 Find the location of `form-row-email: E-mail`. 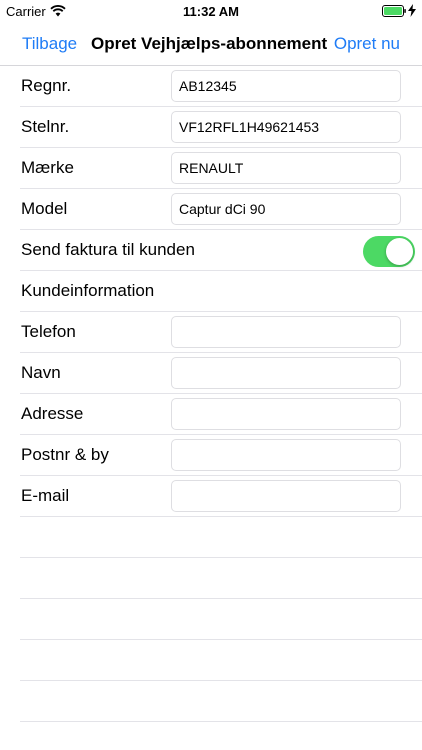

form-row-email: E-mail is located at coordinates (221, 496).